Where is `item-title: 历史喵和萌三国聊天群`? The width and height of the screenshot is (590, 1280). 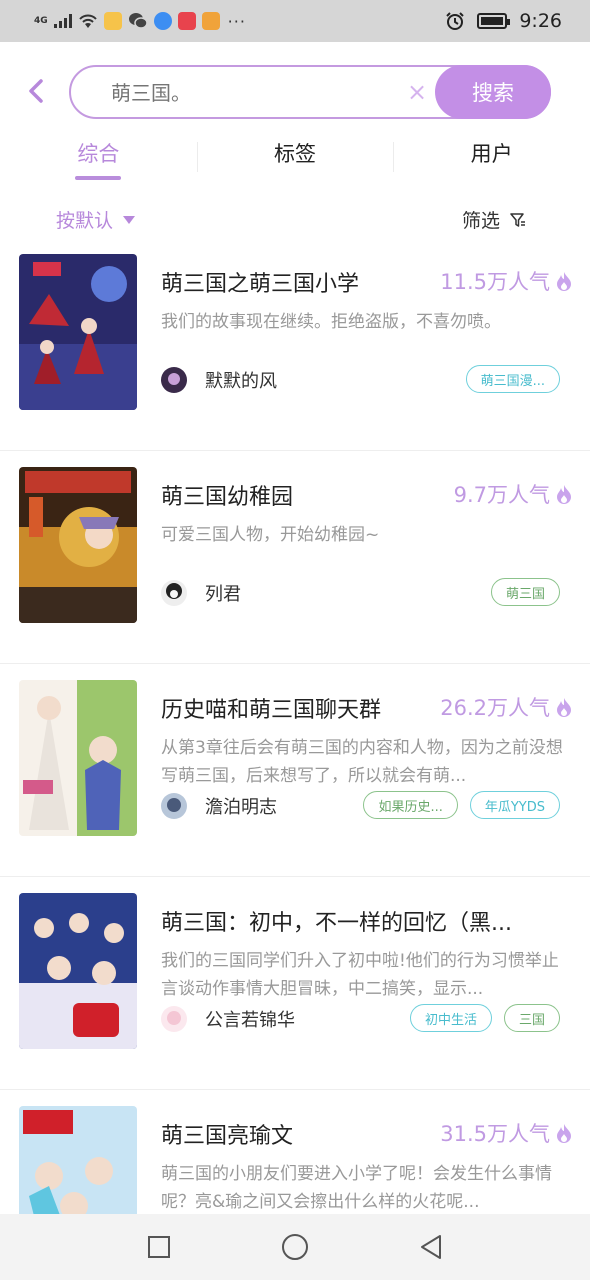 item-title: 历史喵和萌三国聊天群 is located at coordinates (271, 710).